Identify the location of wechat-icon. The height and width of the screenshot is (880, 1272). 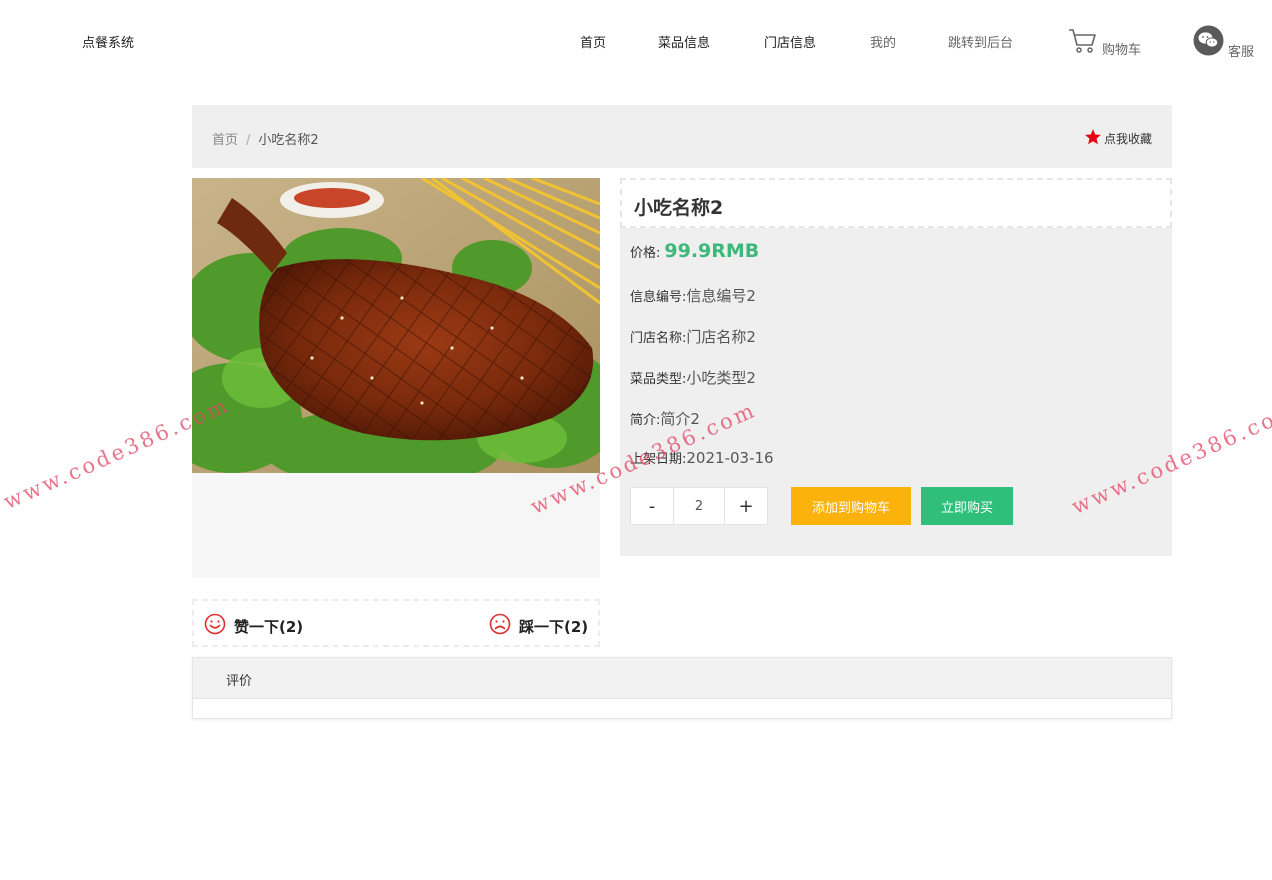
(1208, 42).